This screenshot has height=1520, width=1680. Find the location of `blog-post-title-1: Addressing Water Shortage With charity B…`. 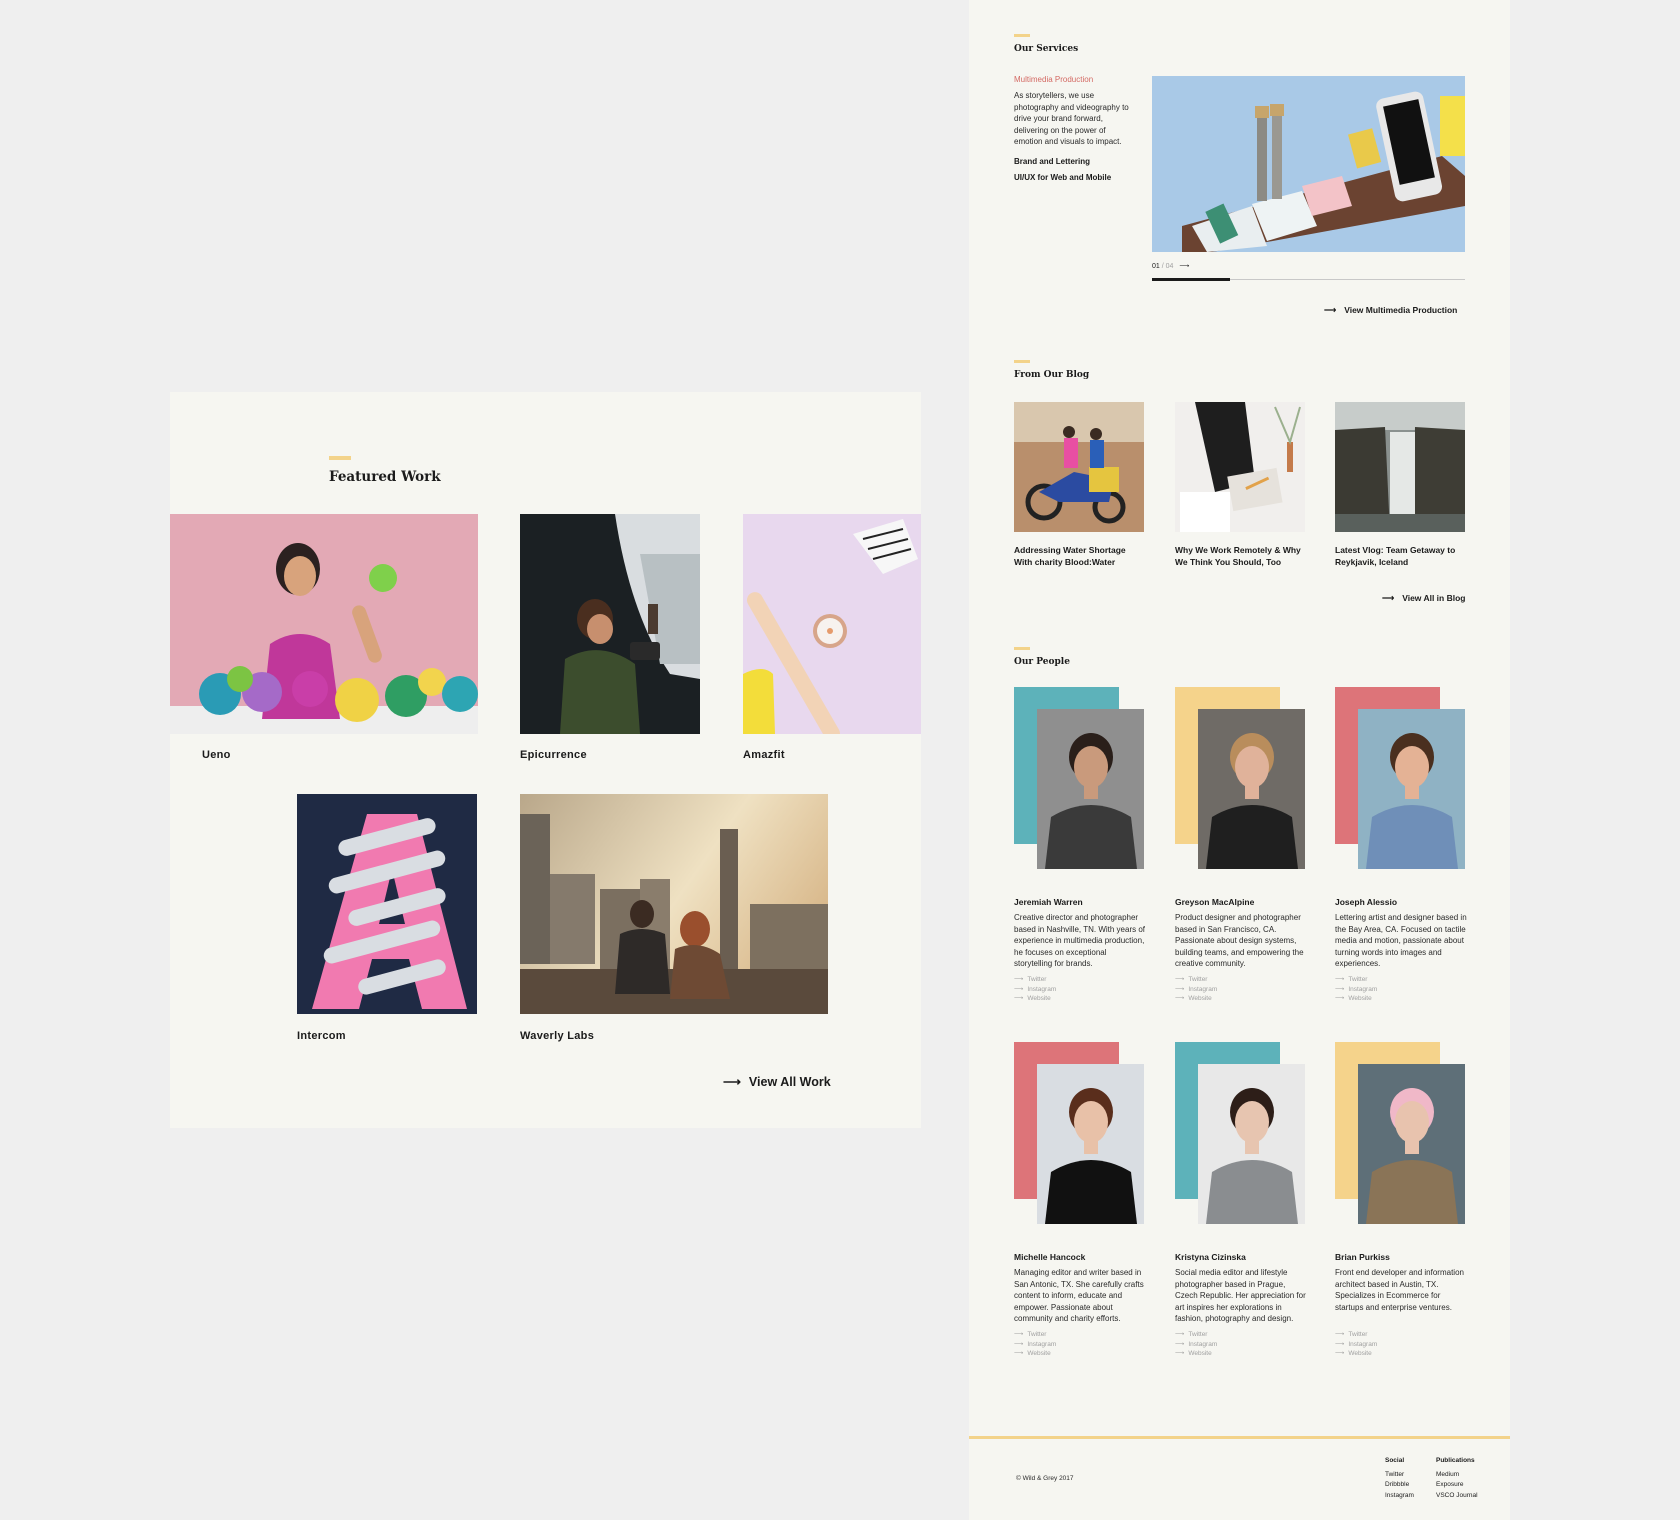

blog-post-title-1: Addressing Water Shortage With charity B… is located at coordinates (1080, 556).